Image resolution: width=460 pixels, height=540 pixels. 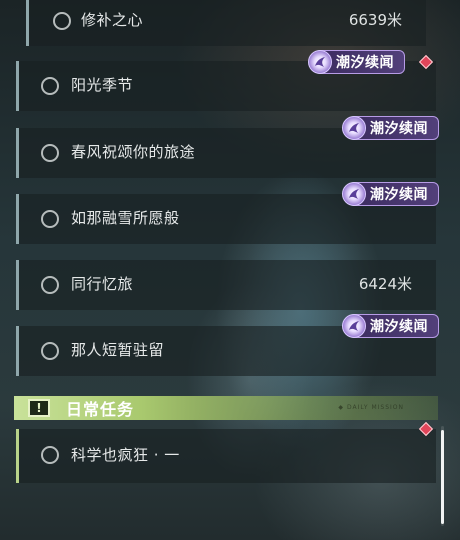 What do you see at coordinates (39, 408) in the screenshot?
I see `exclamation-icon: !` at bounding box center [39, 408].